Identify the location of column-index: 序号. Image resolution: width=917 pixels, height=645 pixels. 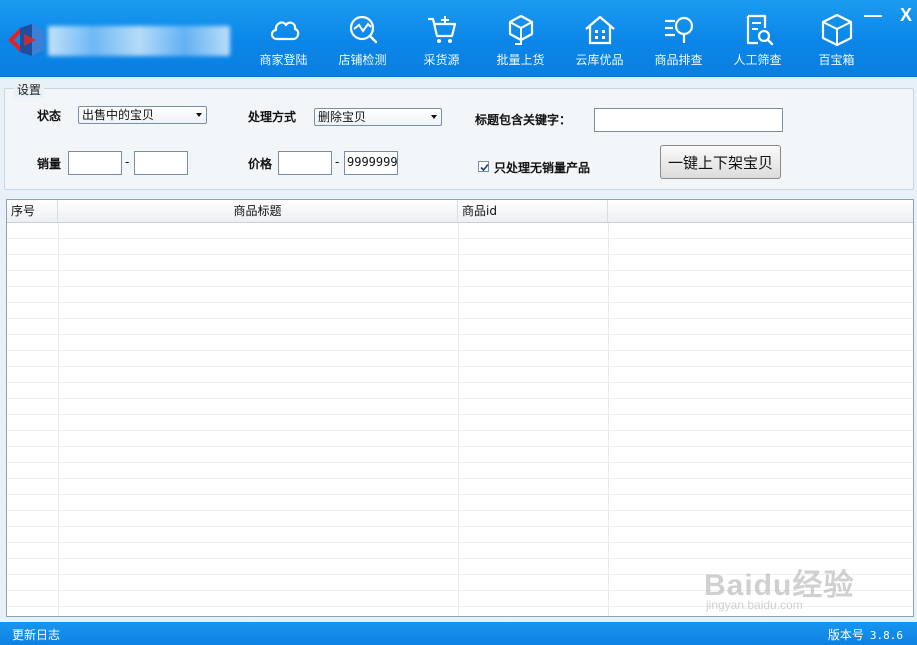
(32, 211).